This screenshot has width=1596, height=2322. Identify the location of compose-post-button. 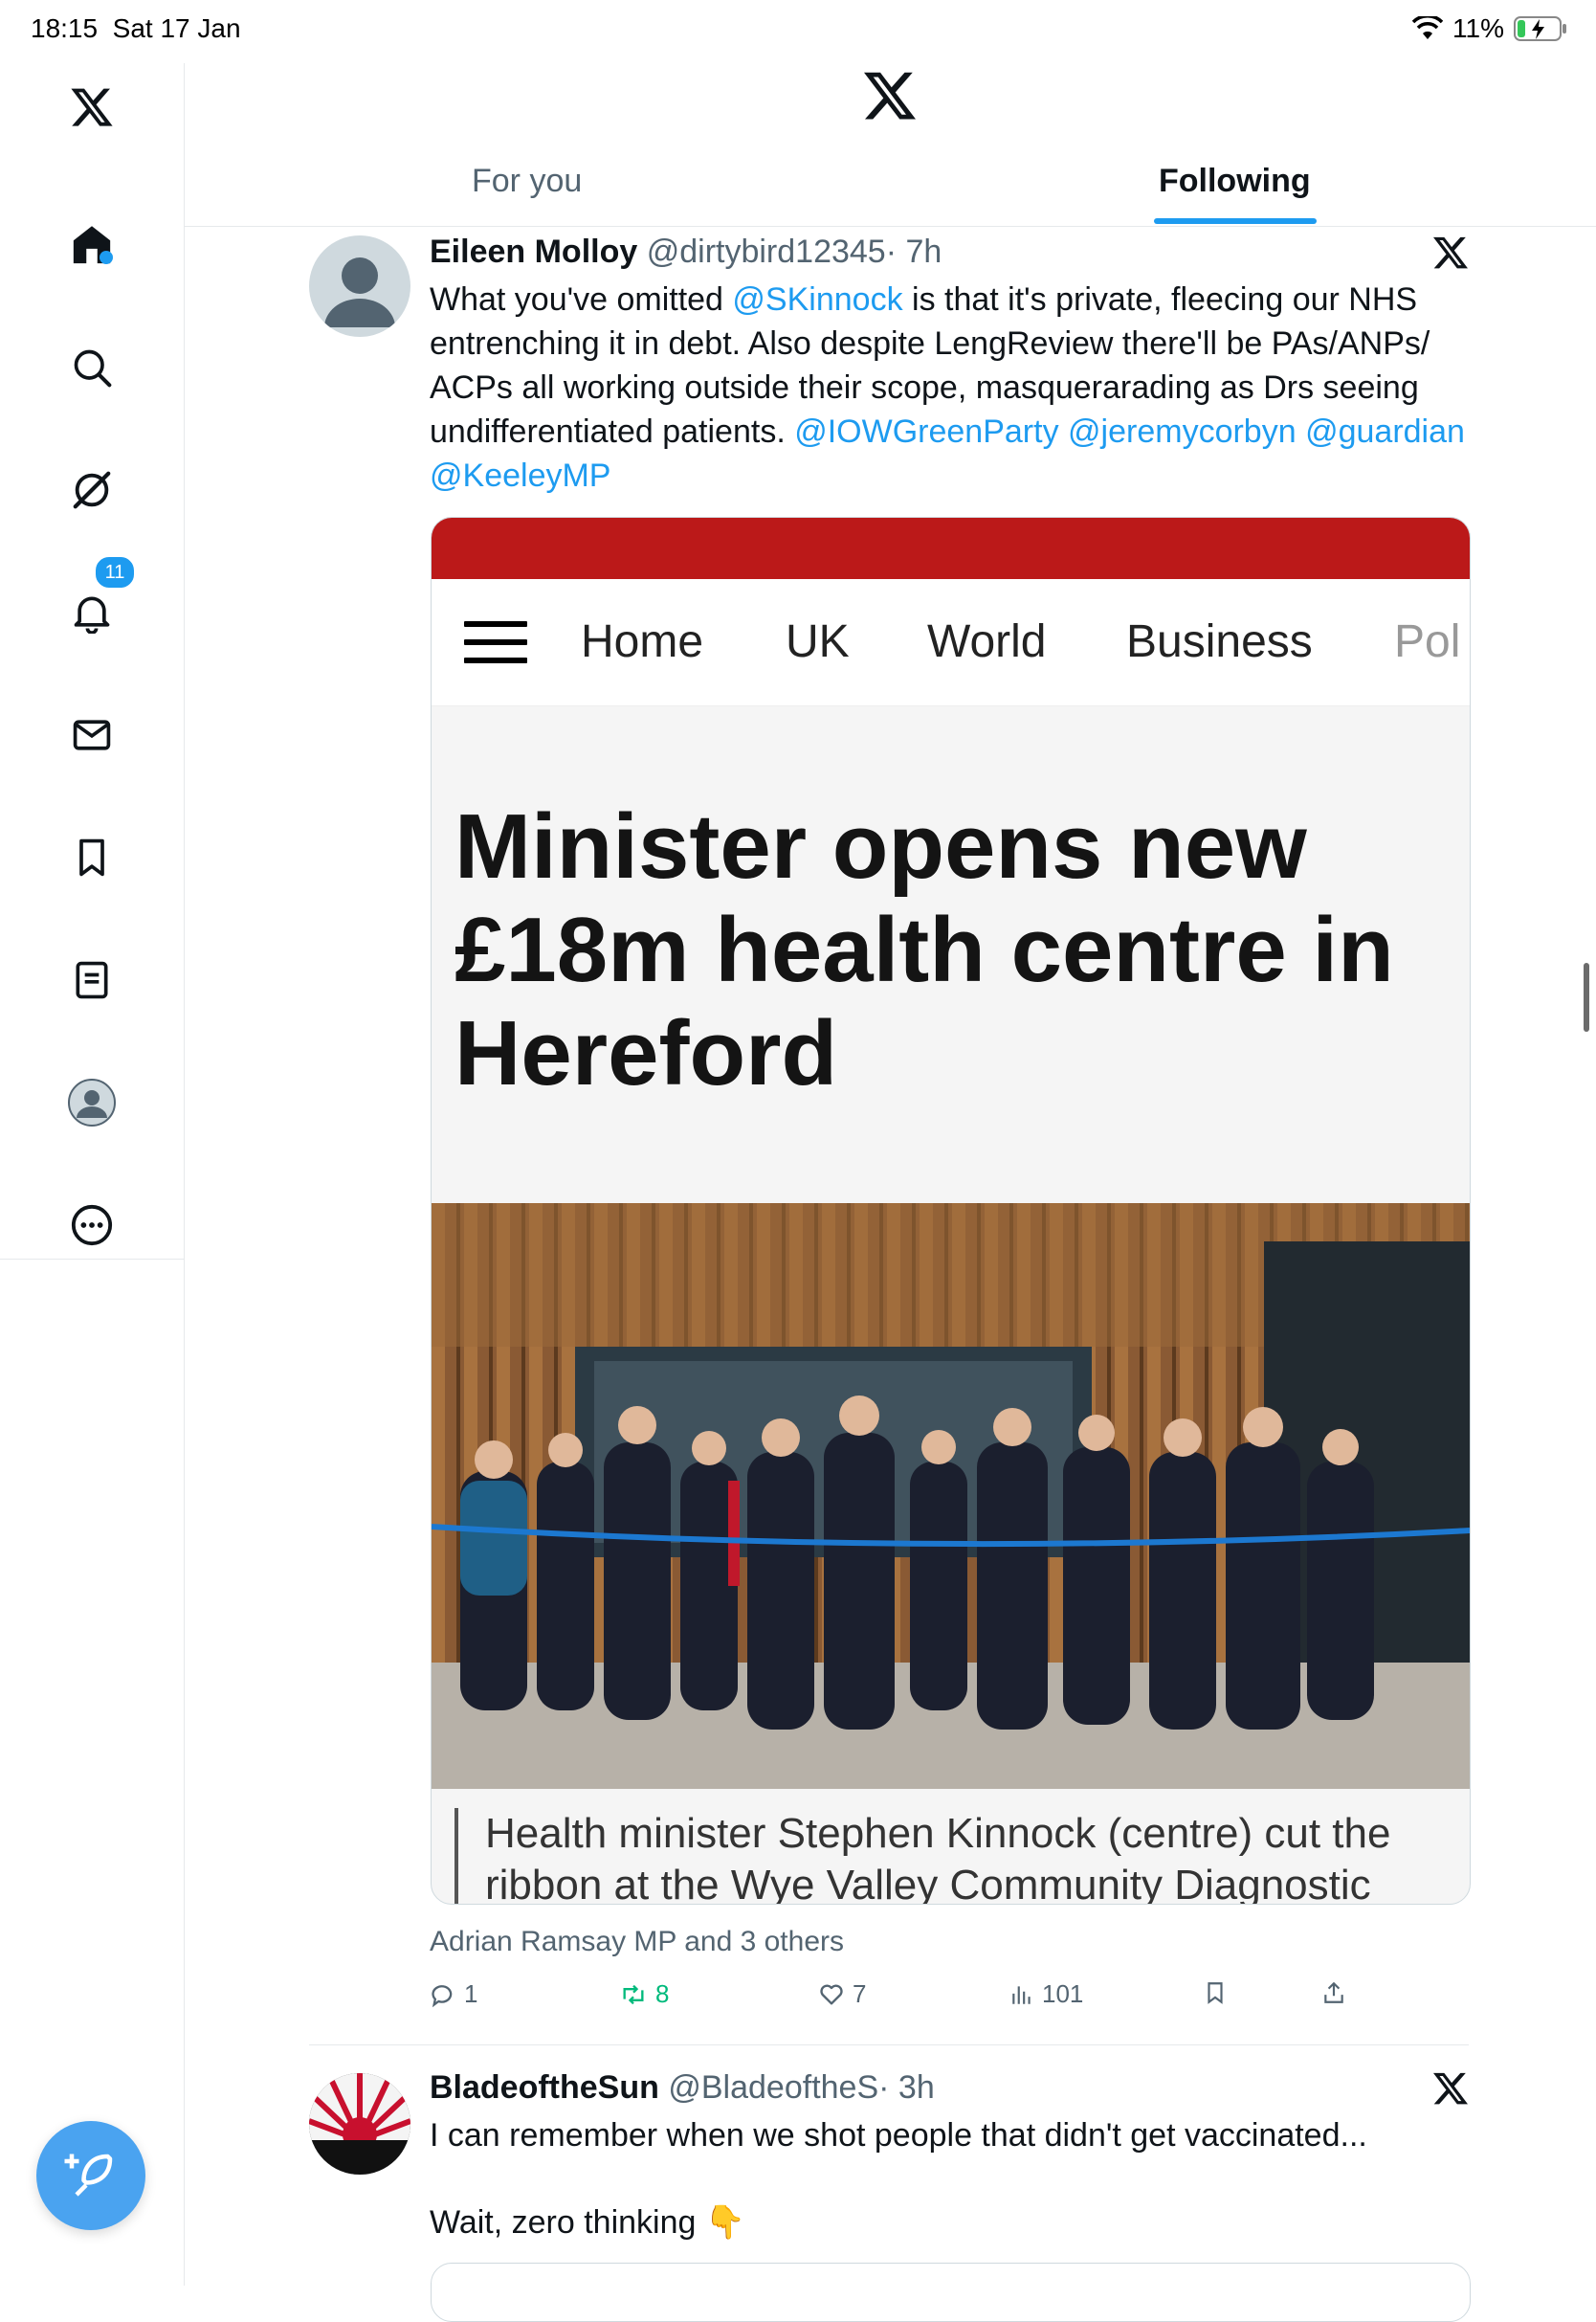
(91, 2175).